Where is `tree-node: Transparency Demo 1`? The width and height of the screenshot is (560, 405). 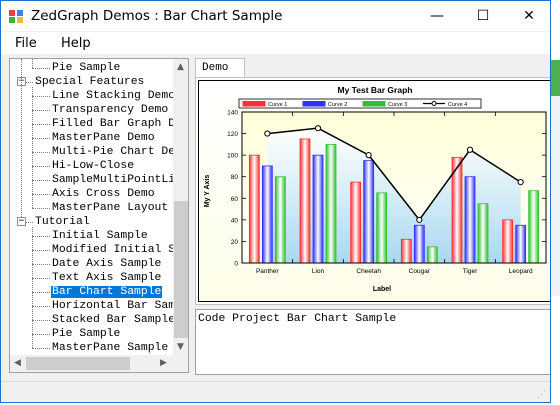
tree-node: Transparency Demo 1 is located at coordinates (112, 110).